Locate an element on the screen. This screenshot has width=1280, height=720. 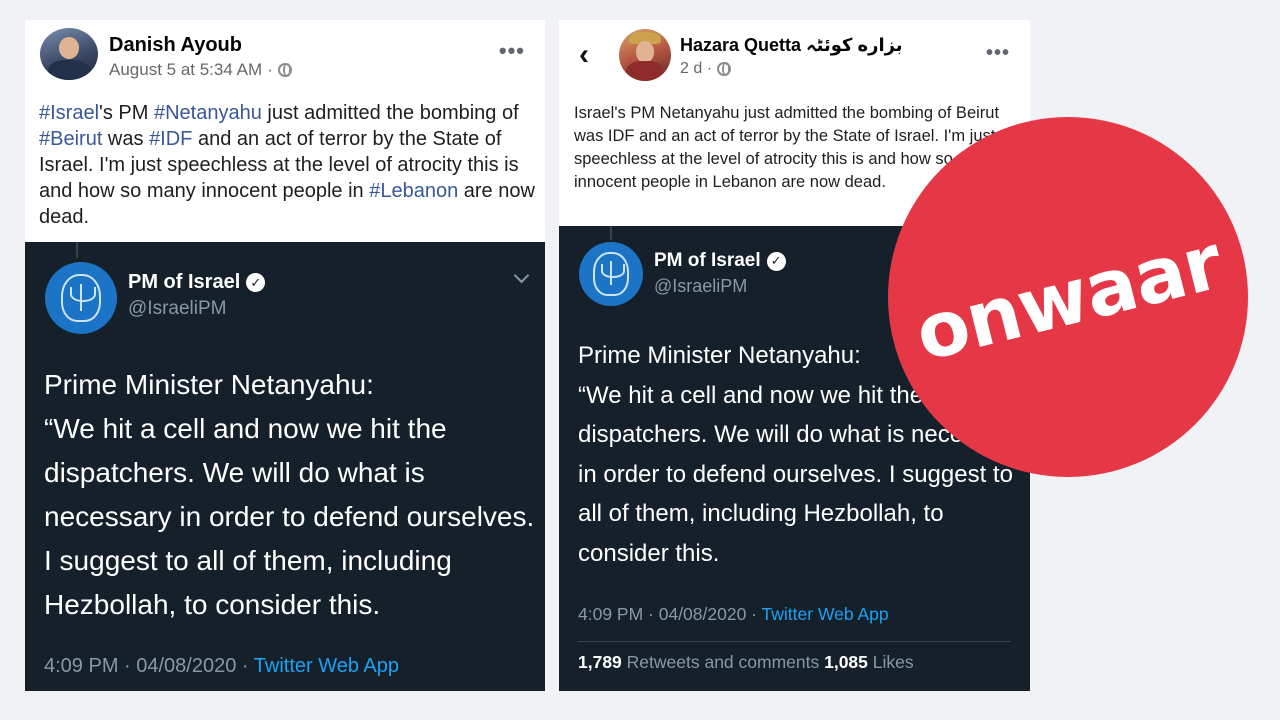
post-header: ‹ Hazara Quetta بزاره کوئٹہ 2 d · ••• is located at coordinates (794, 55).